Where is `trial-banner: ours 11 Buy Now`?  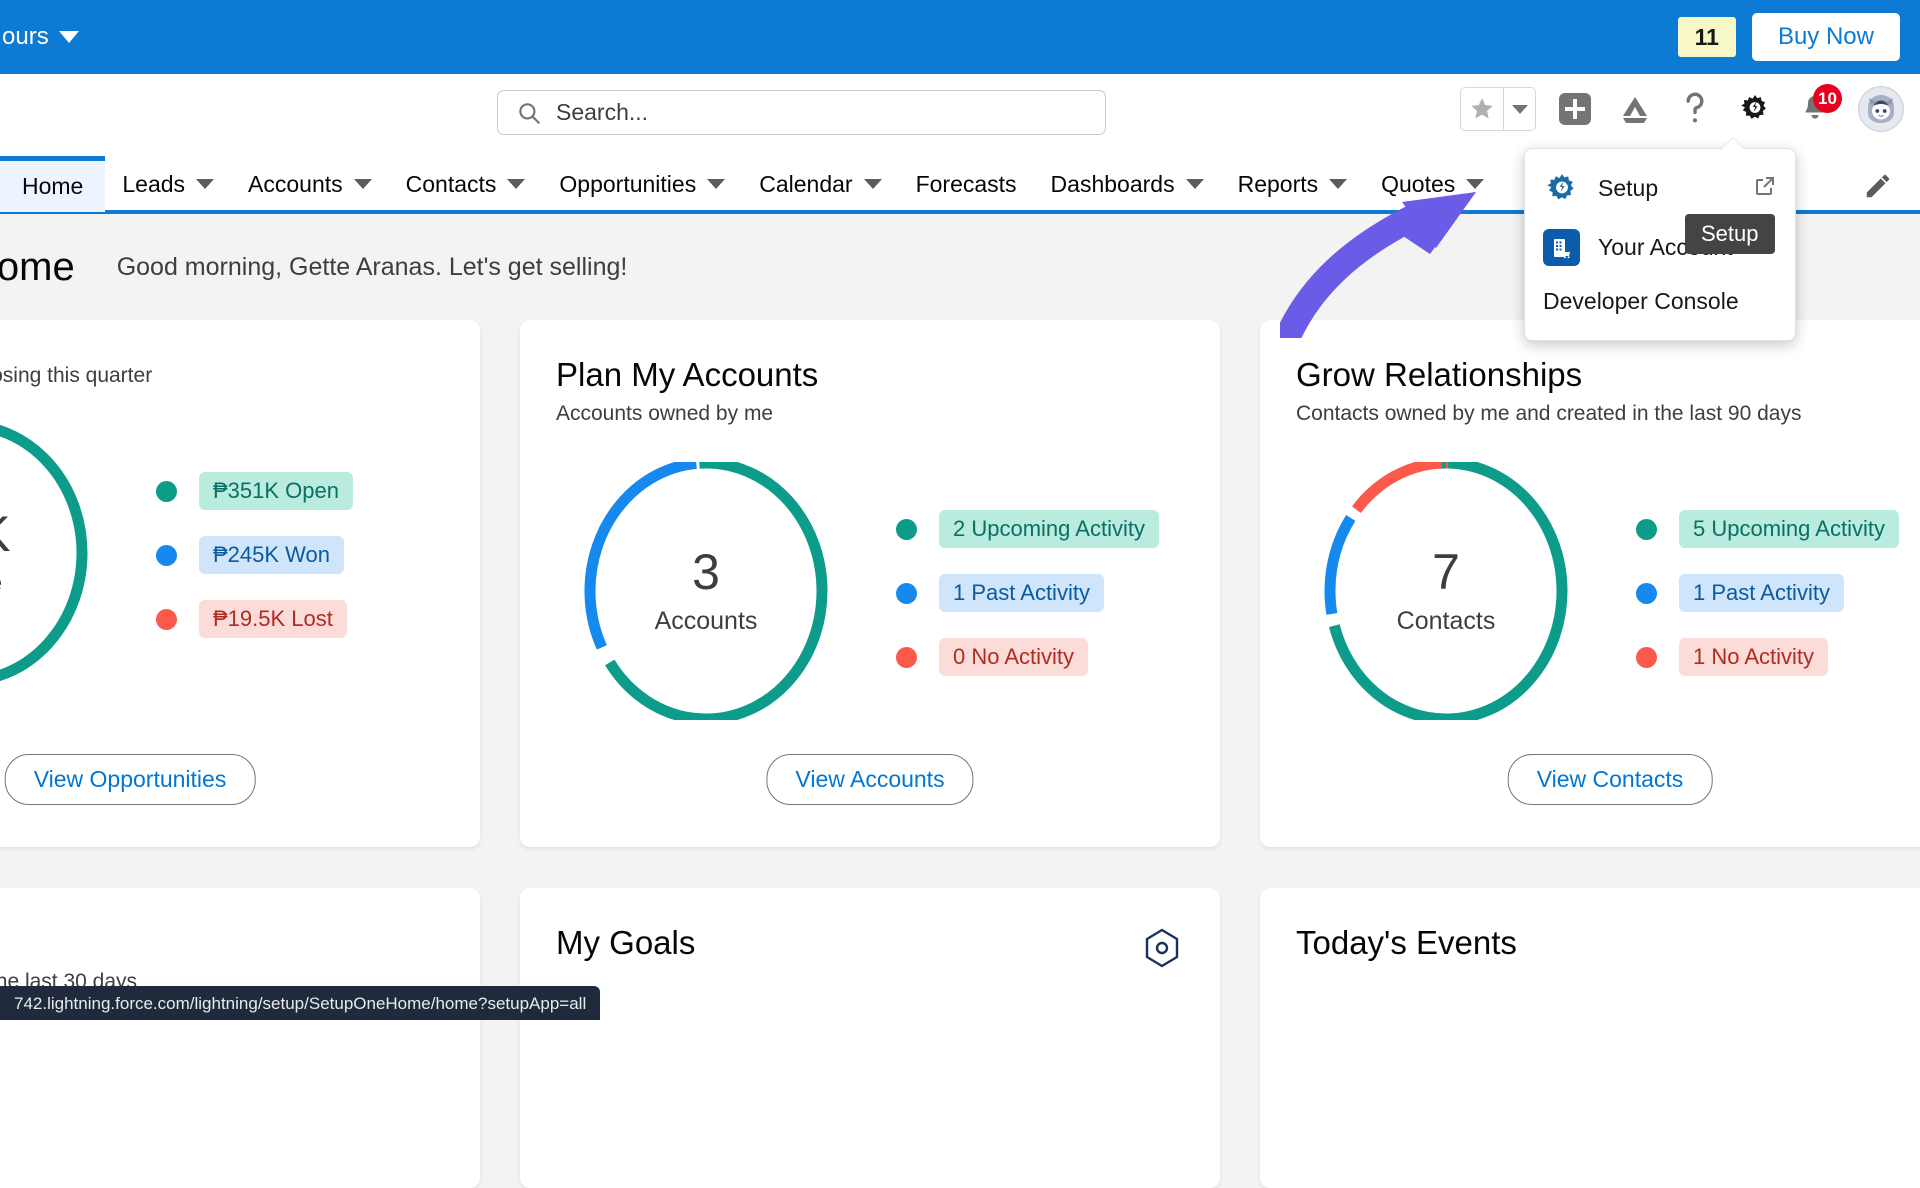
trial-banner: ours 11 Buy Now is located at coordinates (960, 37).